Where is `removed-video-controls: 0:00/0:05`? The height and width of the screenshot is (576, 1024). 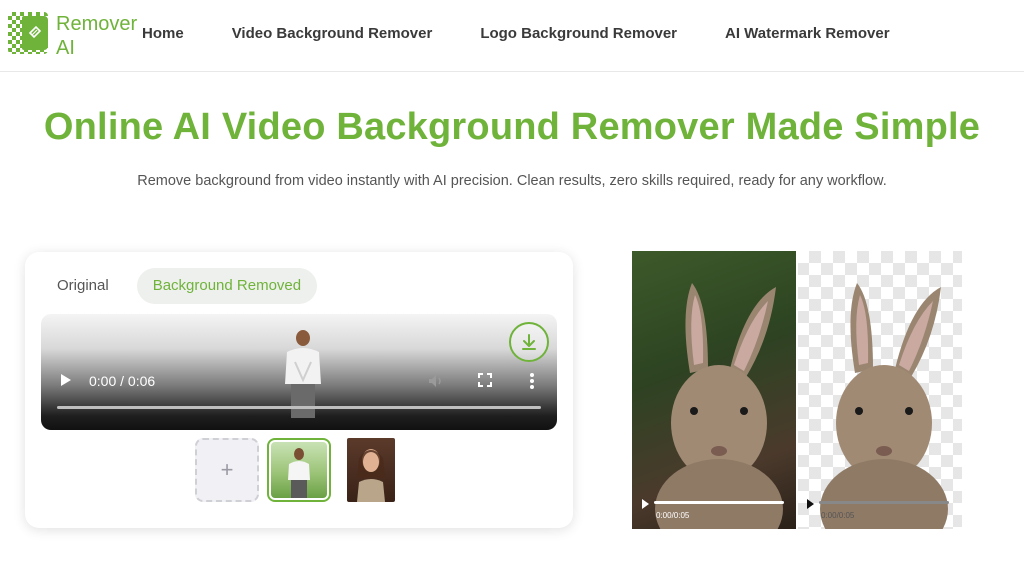
removed-video-controls: 0:00/0:05 is located at coordinates (879, 510).